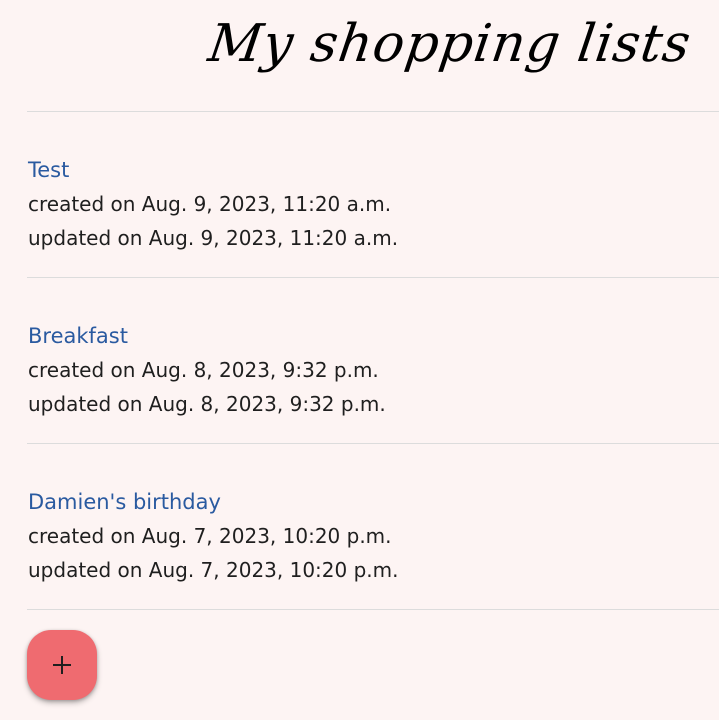  Describe the element at coordinates (213, 570) in the screenshot. I see `updated-date: updated on Aug. 7, 2023, 10:20 p.m.` at that location.